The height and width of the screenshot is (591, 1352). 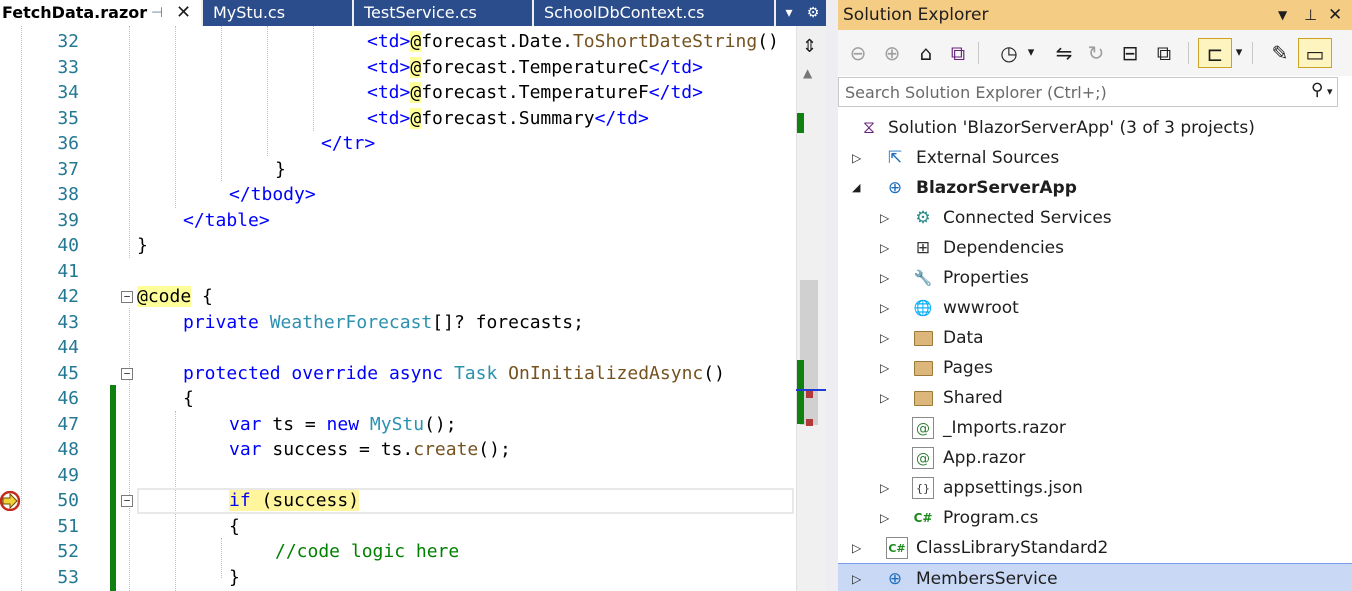 What do you see at coordinates (68, 194) in the screenshot?
I see `line-number: 38` at bounding box center [68, 194].